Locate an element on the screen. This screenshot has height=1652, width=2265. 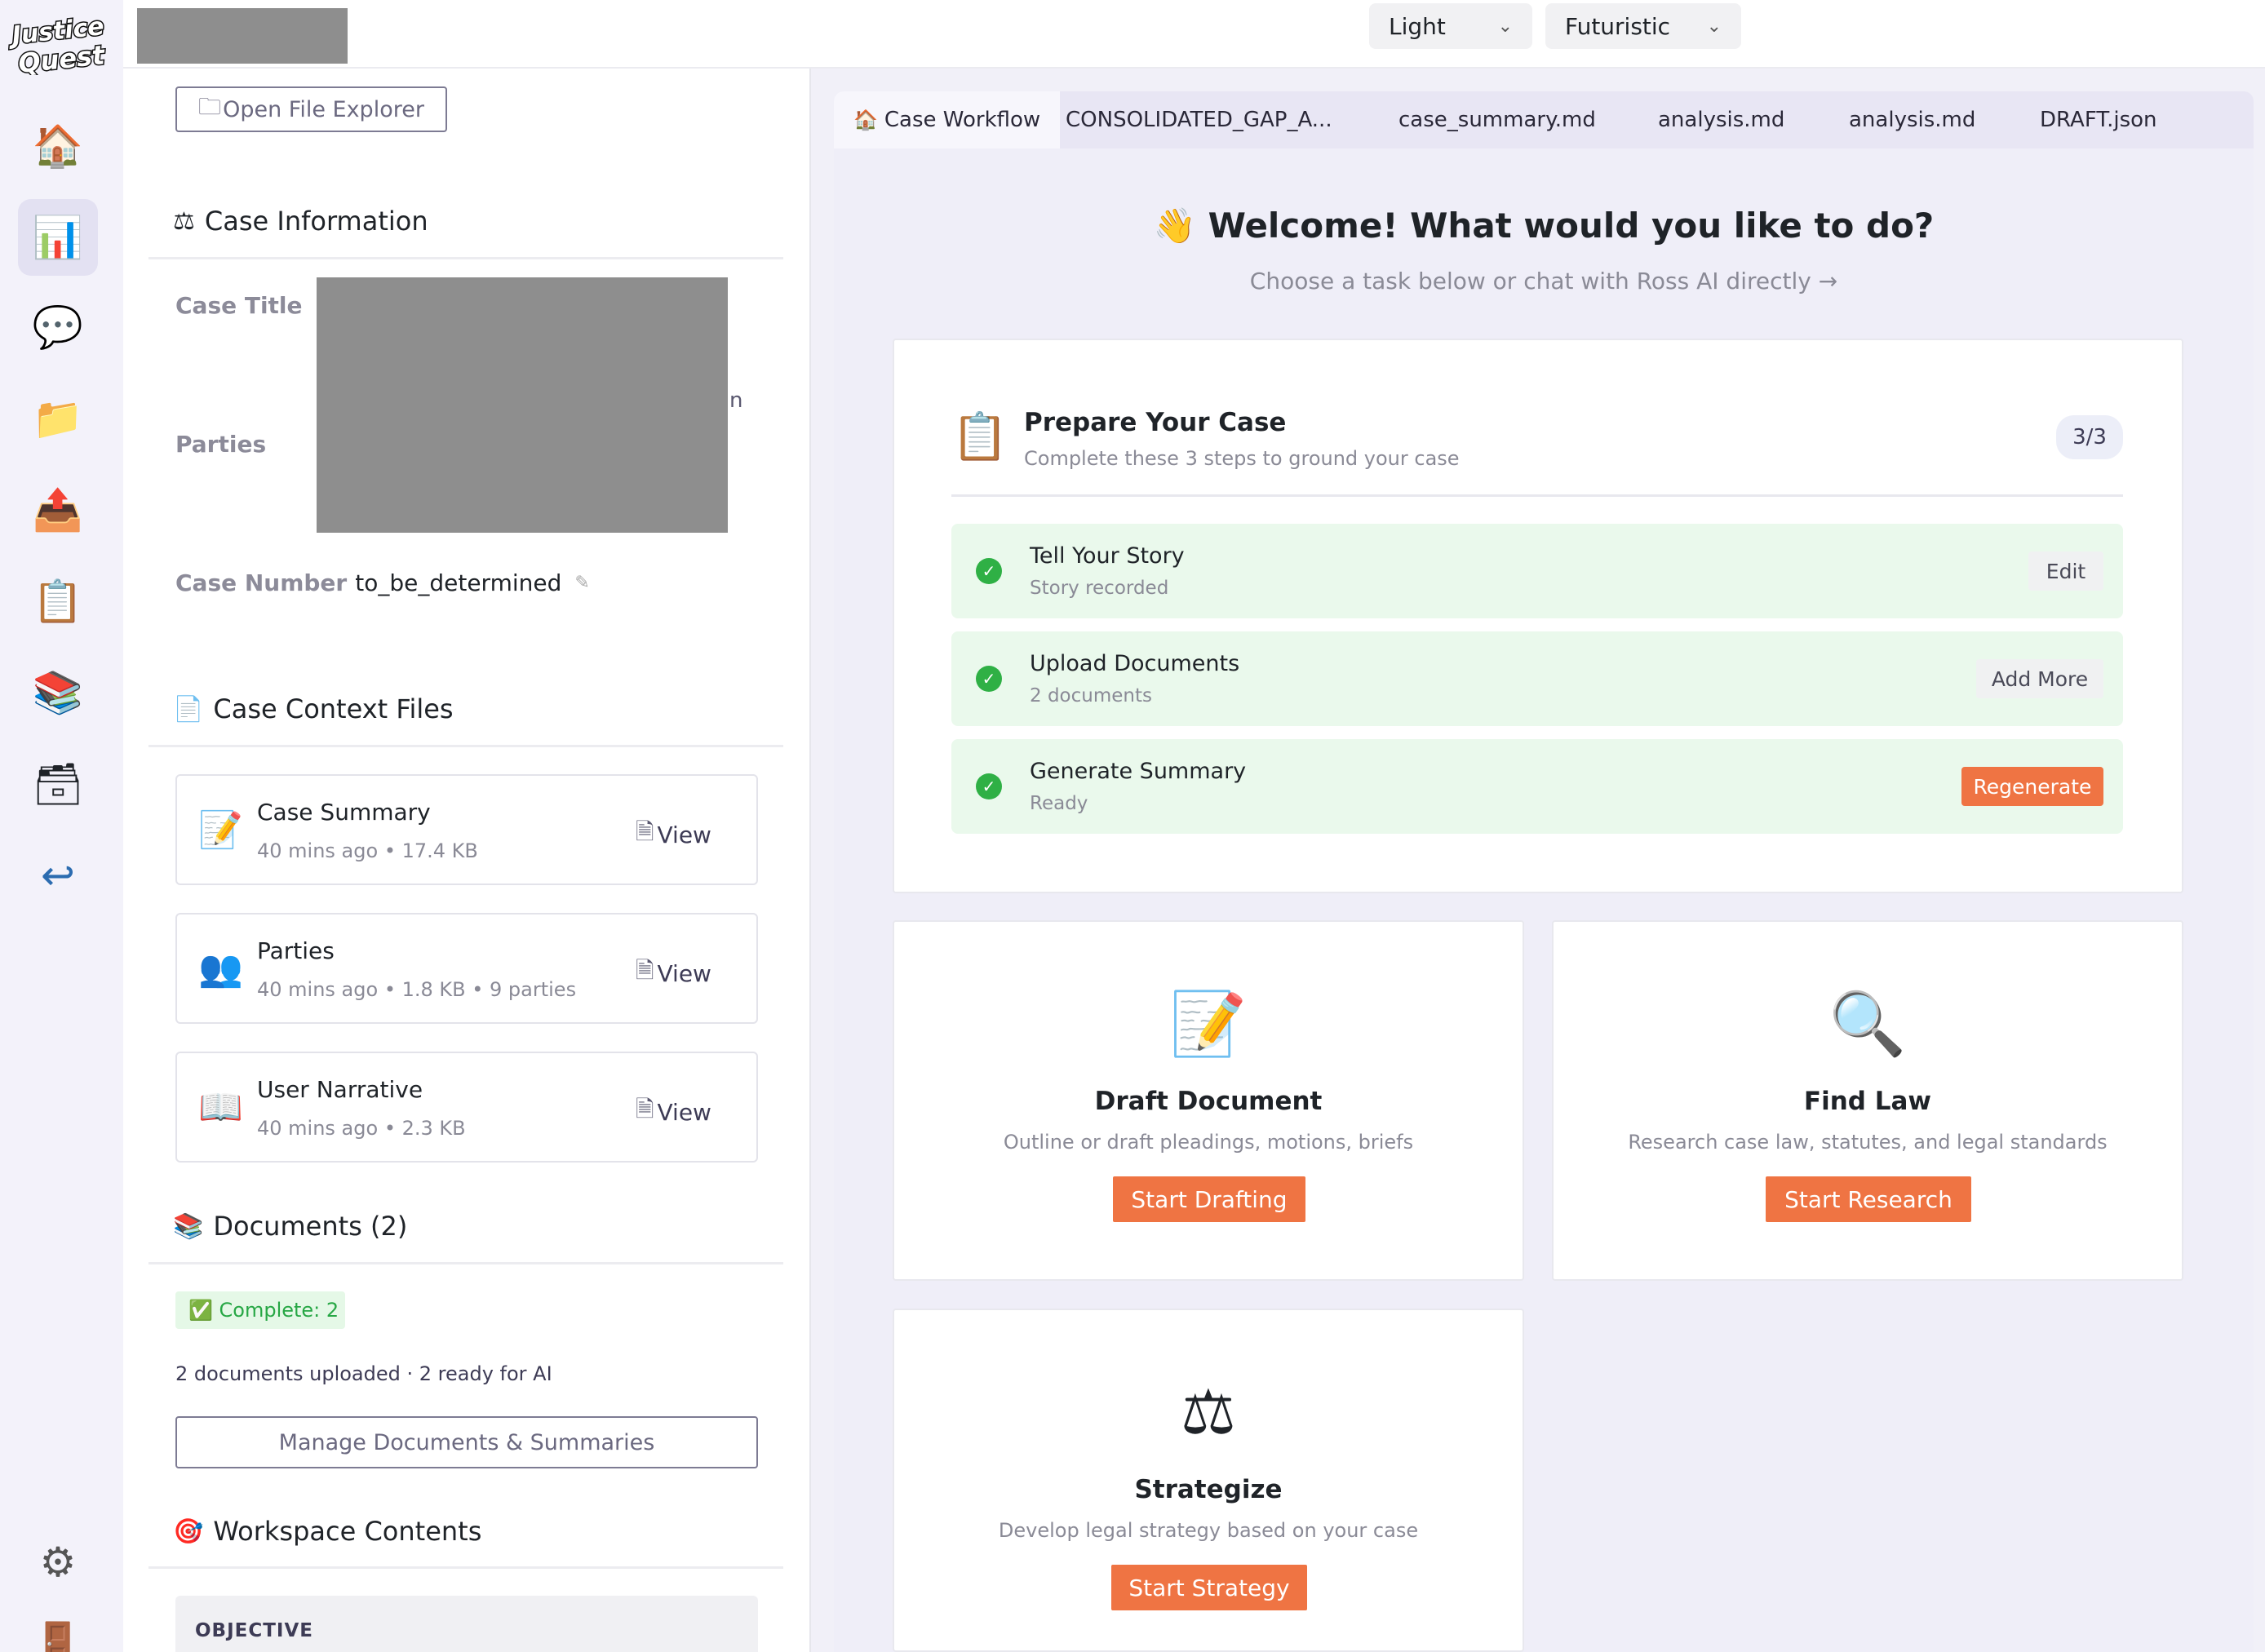
case-context-files-heading: 📄 Case Context Files is located at coordinates (313, 708).